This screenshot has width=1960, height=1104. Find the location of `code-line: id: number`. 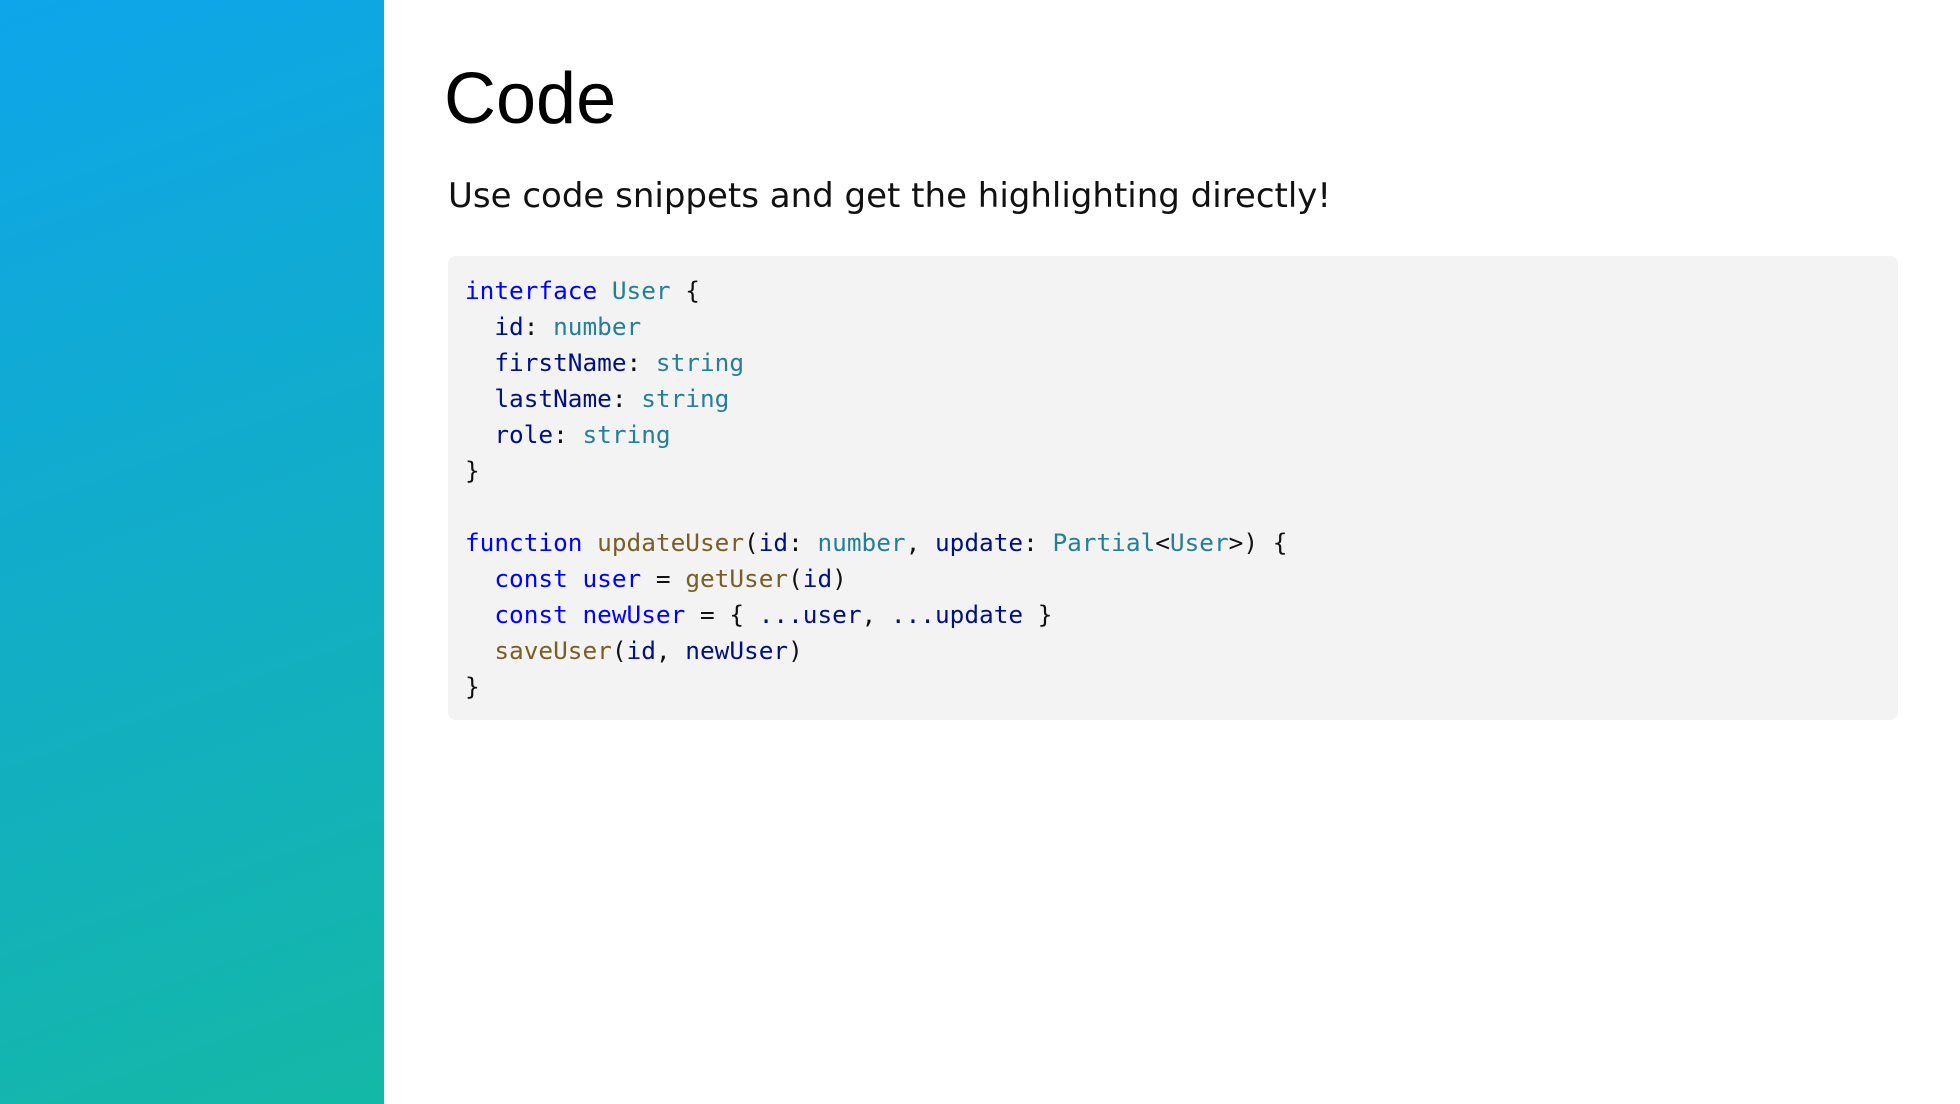

code-line: id: number is located at coordinates (1173, 327).